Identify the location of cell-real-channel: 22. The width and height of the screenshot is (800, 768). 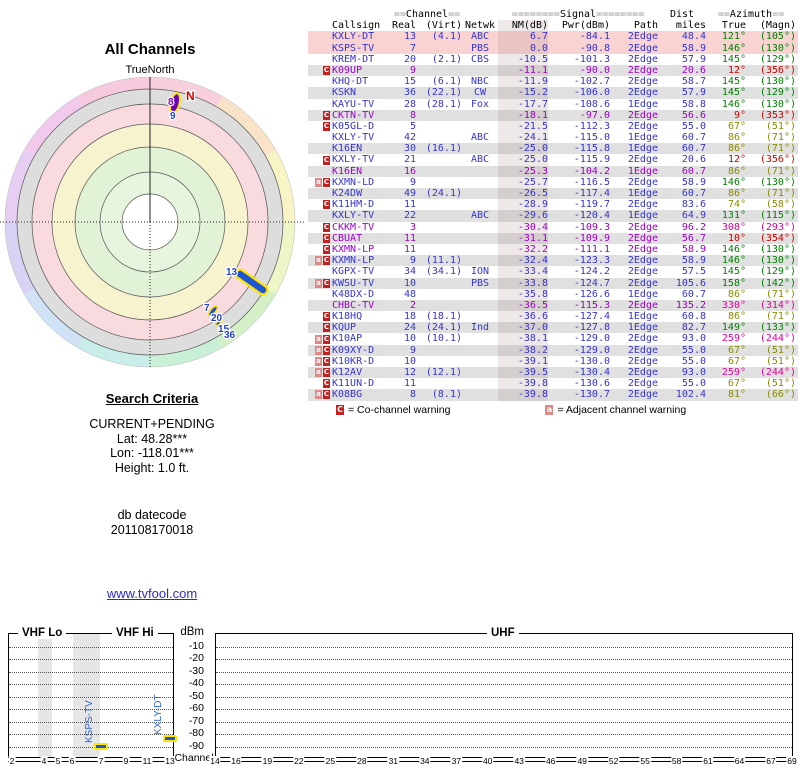
(409, 216).